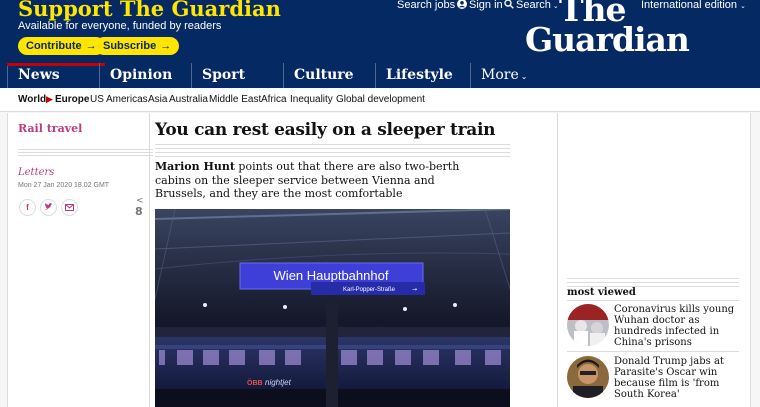 The height and width of the screenshot is (407, 760). I want to click on subnav-item-global-development: Global development, so click(380, 99).